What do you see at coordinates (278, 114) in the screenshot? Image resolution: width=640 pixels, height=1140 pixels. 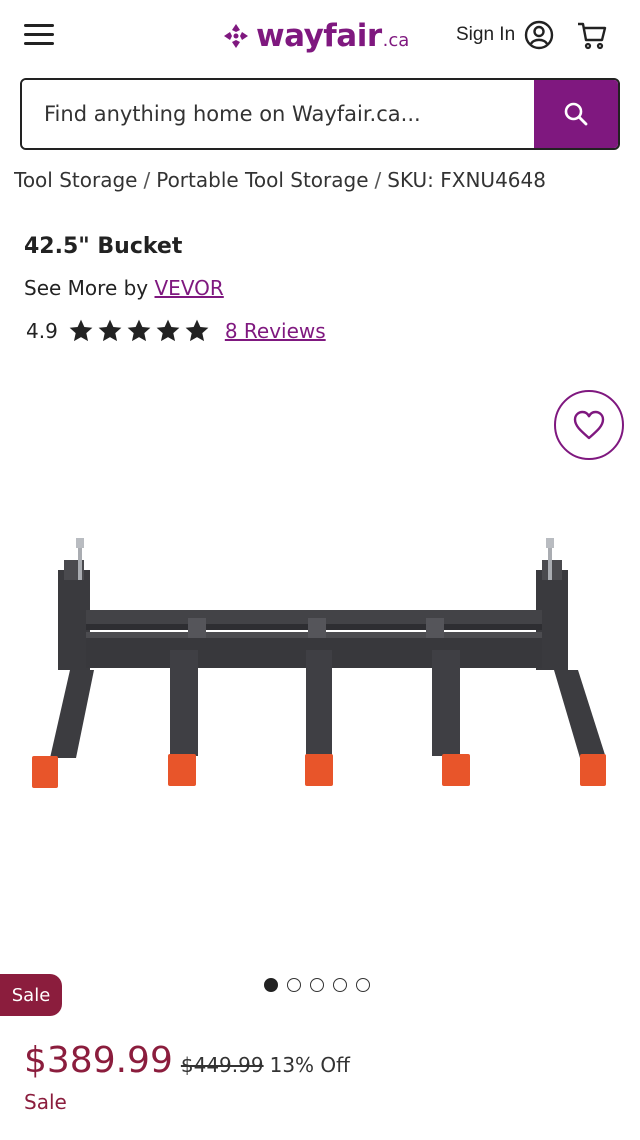 I see `search-input` at bounding box center [278, 114].